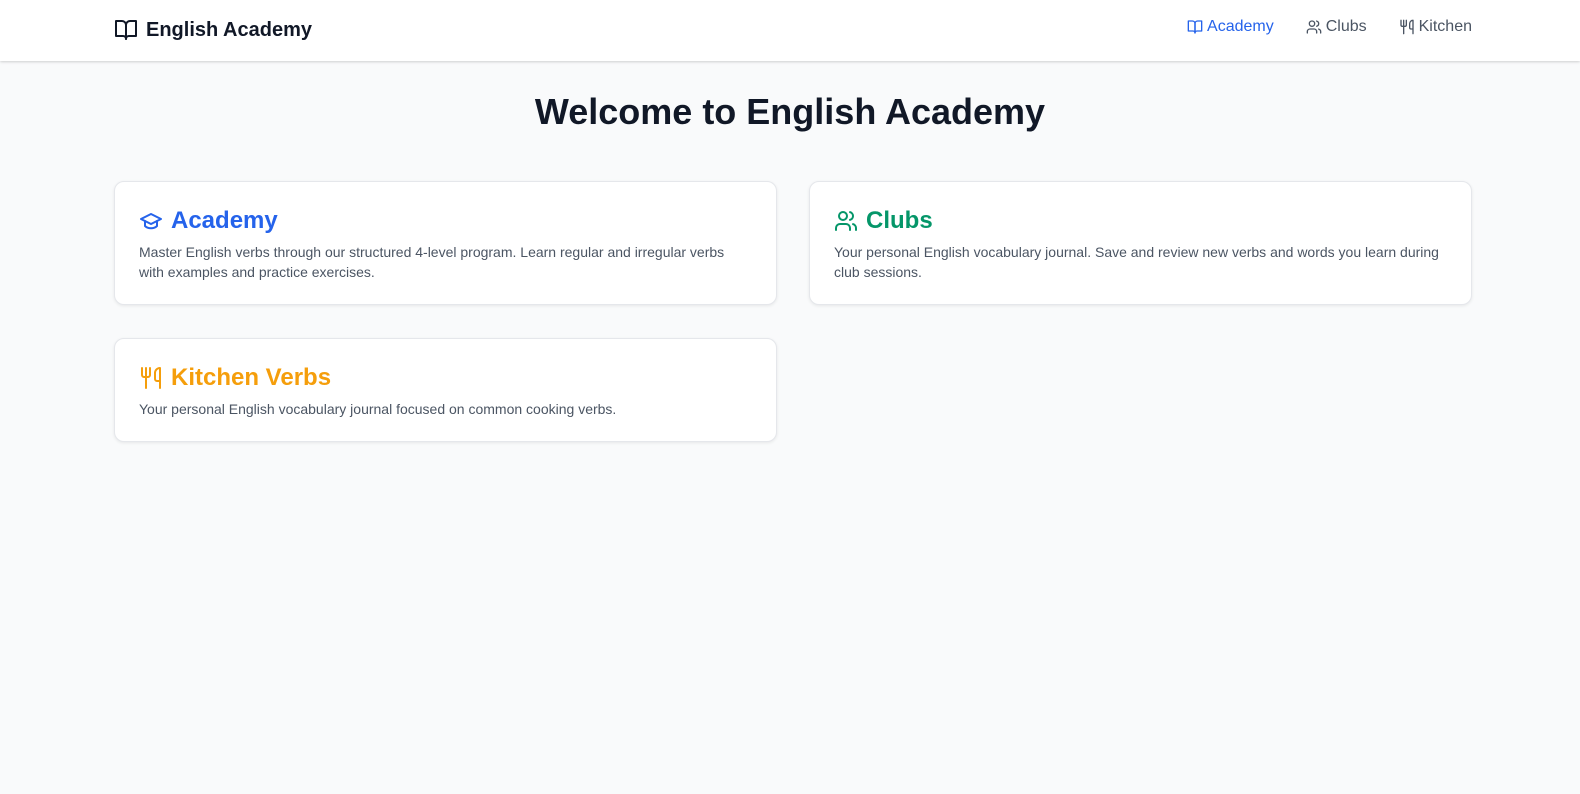  I want to click on nav-link-kitchen: Kitchen, so click(1435, 27).